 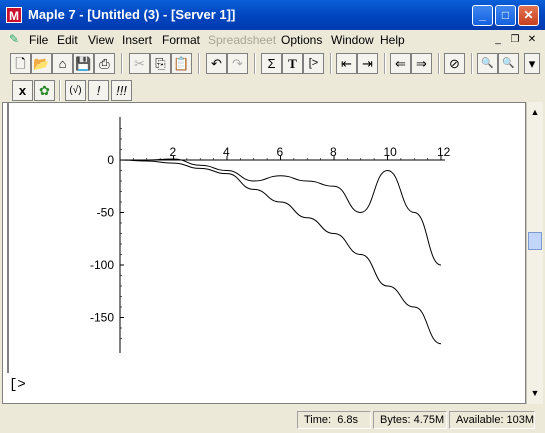 I want to click on outdent-icon: ⇤, so click(x=346, y=63).